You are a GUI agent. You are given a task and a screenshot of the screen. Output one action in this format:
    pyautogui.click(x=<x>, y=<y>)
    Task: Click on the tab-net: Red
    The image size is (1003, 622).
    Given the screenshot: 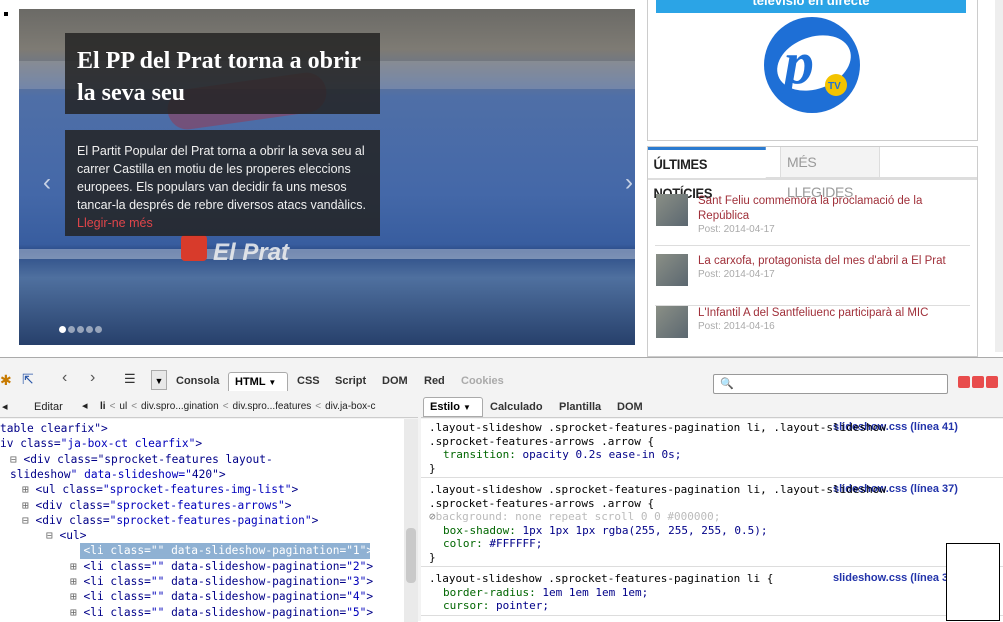 What is the action you would take?
    pyautogui.click(x=434, y=381)
    